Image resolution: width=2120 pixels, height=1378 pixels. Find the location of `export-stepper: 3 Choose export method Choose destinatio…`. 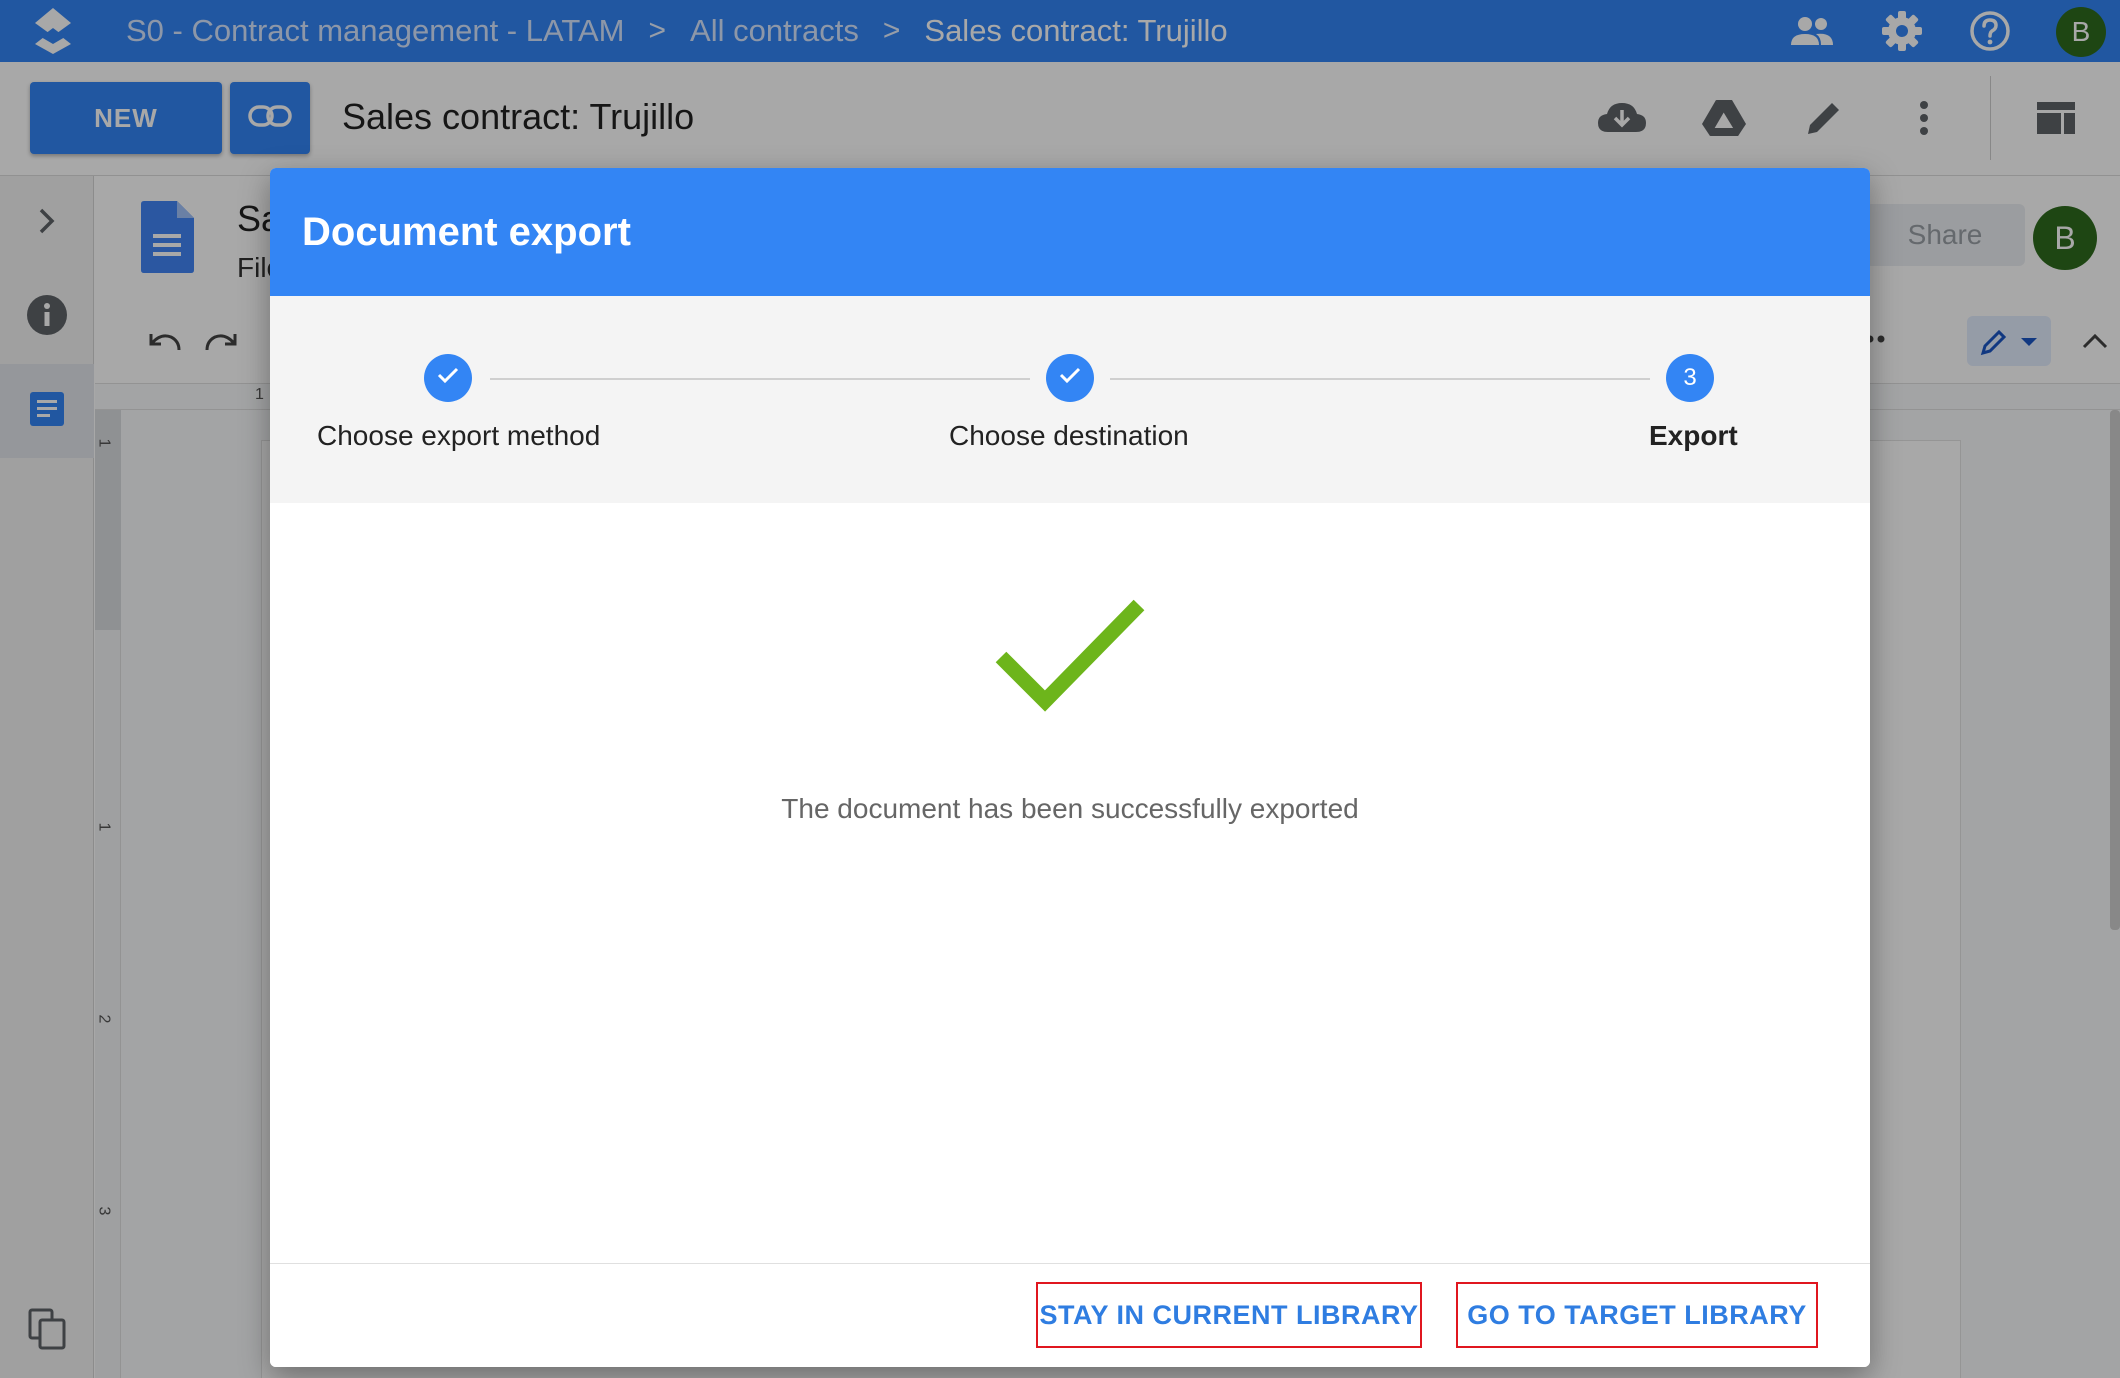

export-stepper: 3 Choose export method Choose destinatio… is located at coordinates (1070, 399).